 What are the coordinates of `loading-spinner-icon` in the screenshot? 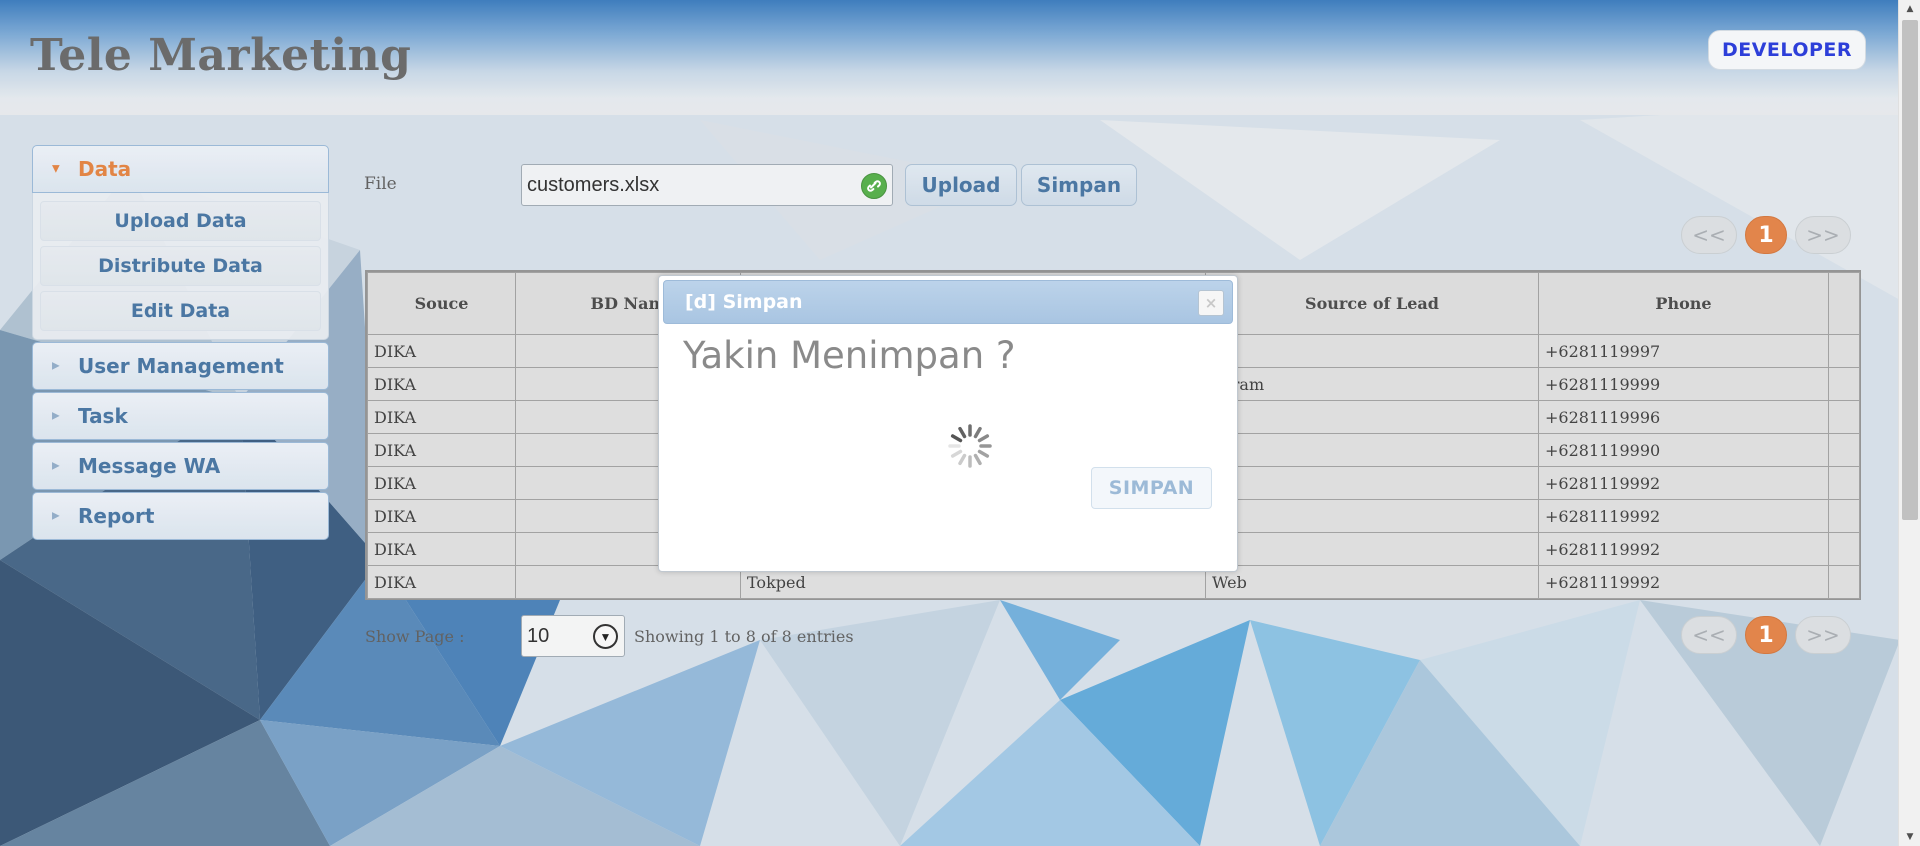 It's located at (970, 446).